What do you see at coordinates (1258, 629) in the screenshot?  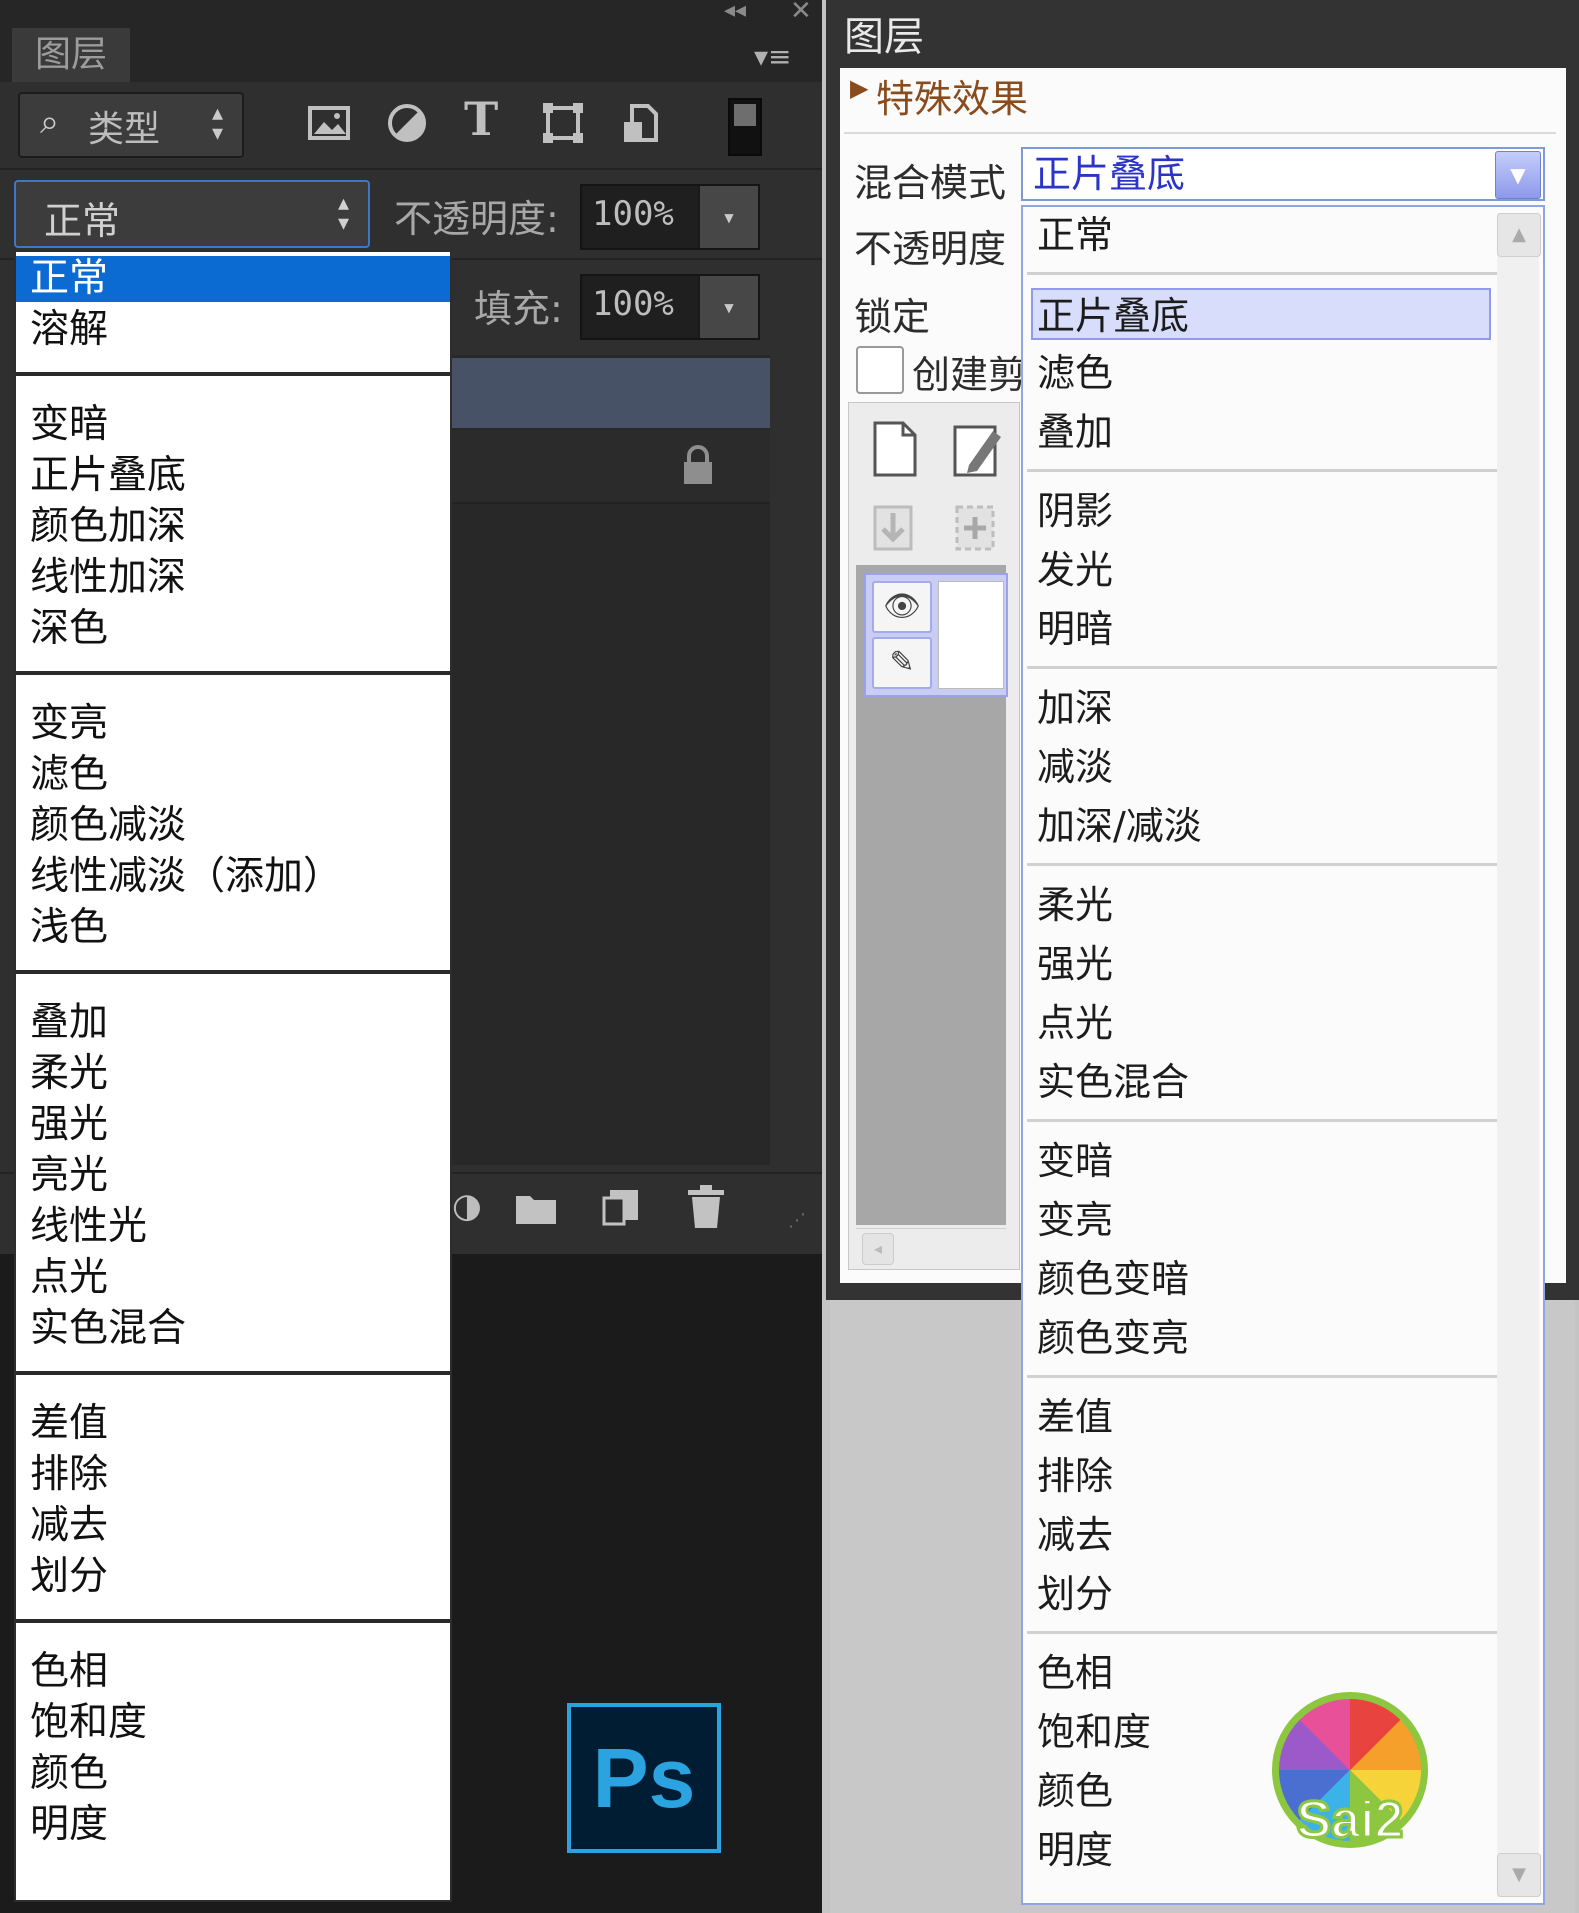 I see `sai-blend-option: 明暗` at bounding box center [1258, 629].